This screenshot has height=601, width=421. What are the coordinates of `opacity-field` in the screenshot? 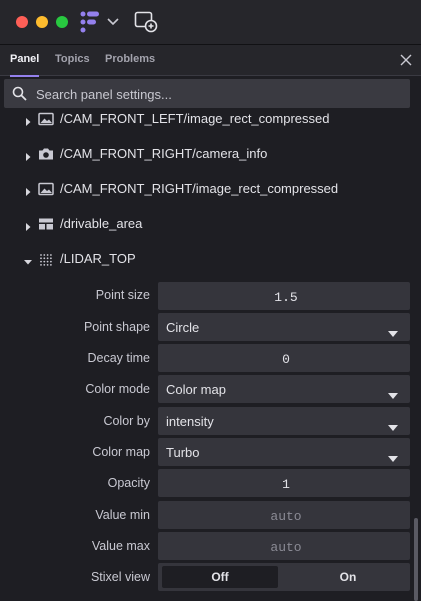 It's located at (286, 484).